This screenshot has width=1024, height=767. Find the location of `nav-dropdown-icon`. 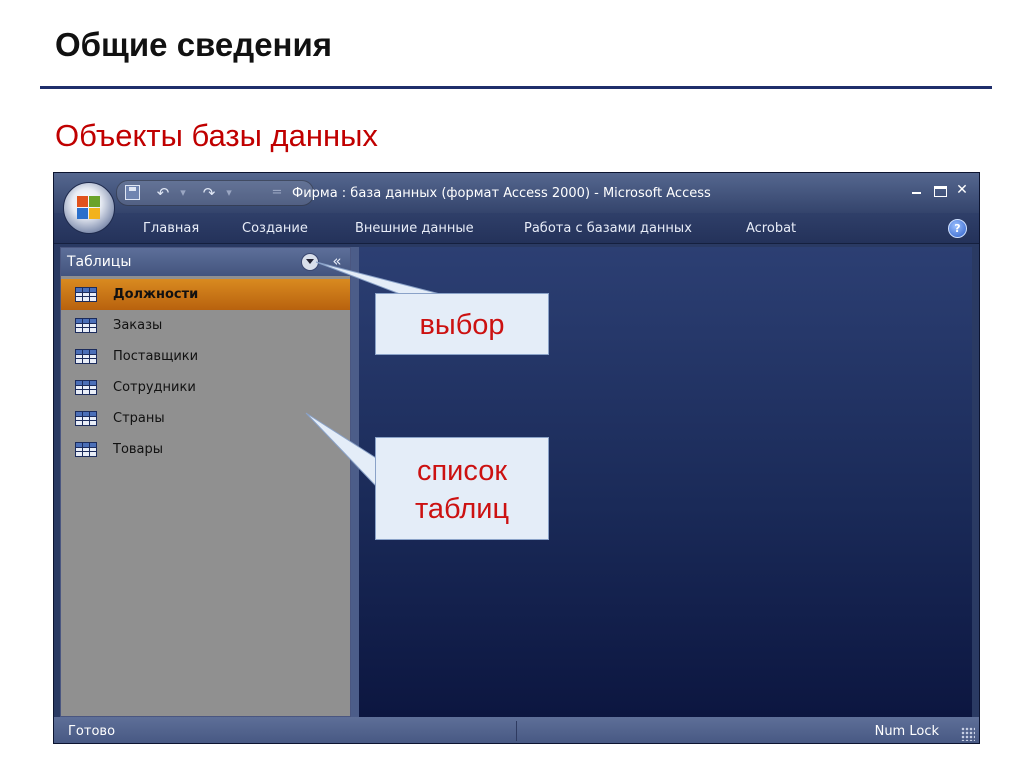

nav-dropdown-icon is located at coordinates (310, 262).